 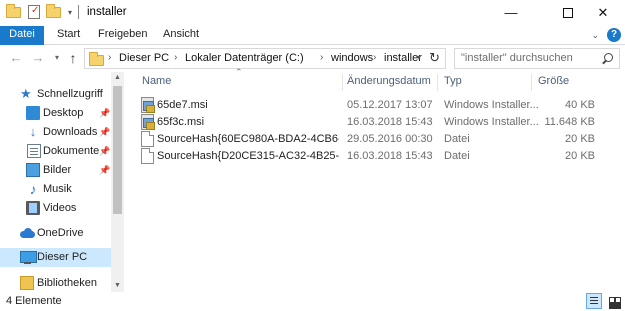 I want to click on sidebar-item-label: Bilder, so click(x=57, y=170).